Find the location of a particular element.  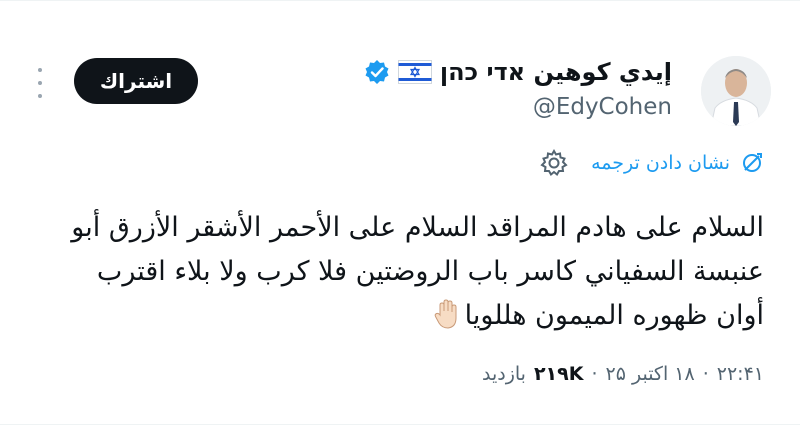

top-divider is located at coordinates (400, 7).